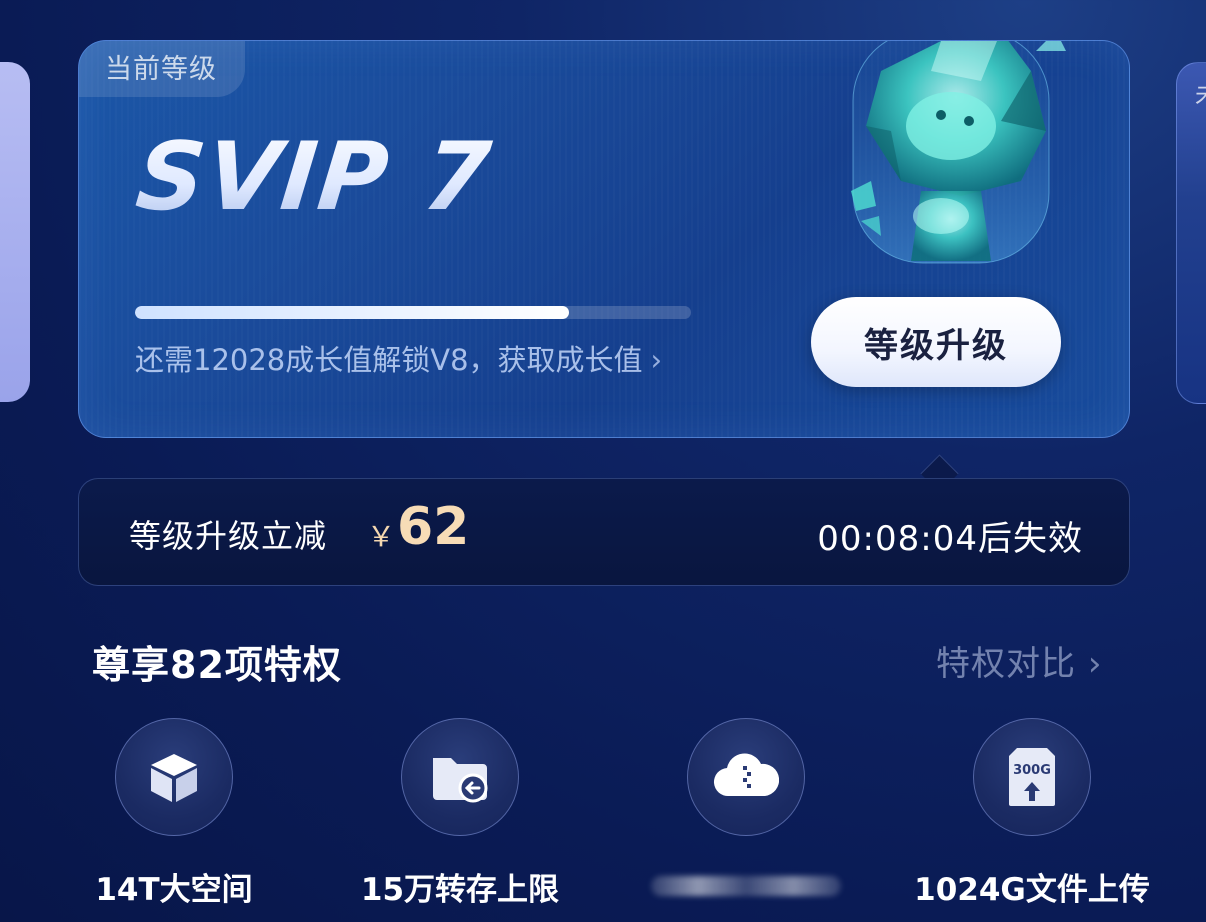 The image size is (1206, 922). Describe the element at coordinates (460, 780) in the screenshot. I see `folder-transfer-icon` at that location.